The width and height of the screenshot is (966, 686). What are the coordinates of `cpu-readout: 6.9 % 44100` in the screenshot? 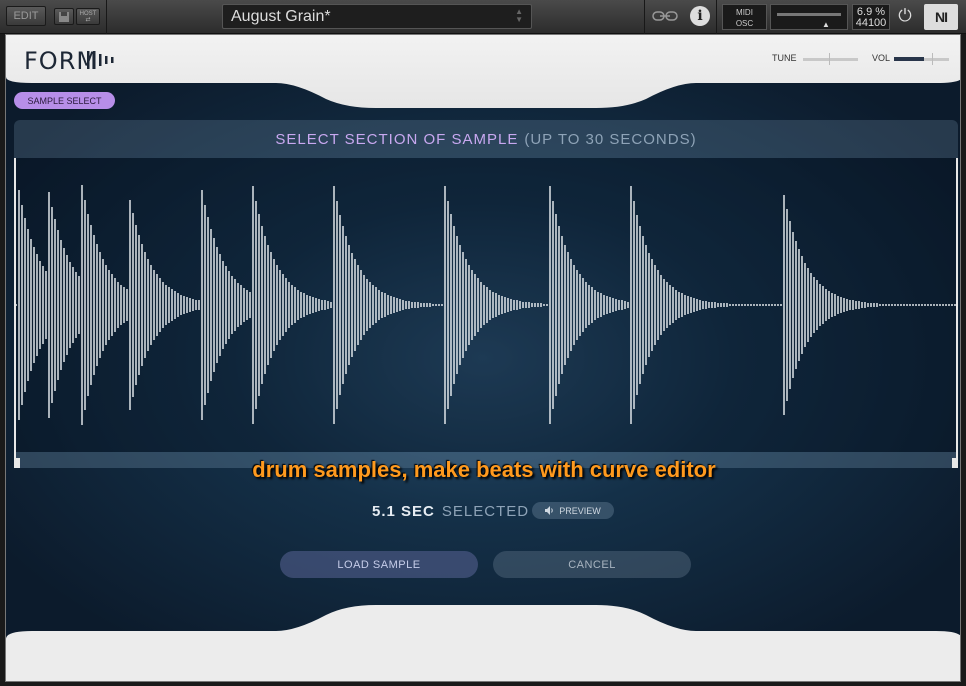 It's located at (871, 17).